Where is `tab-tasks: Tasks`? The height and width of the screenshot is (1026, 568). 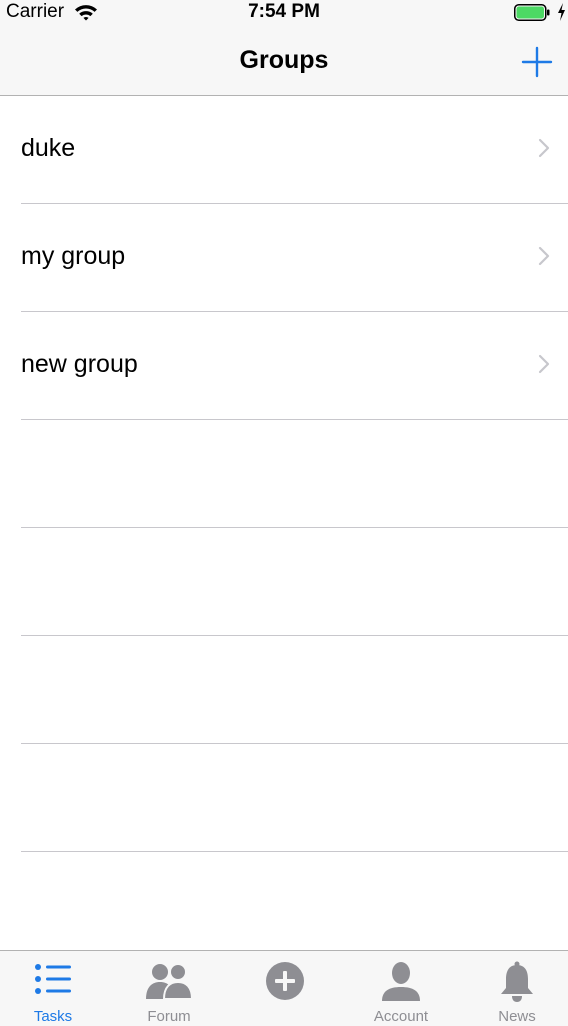 tab-tasks: Tasks is located at coordinates (55, 988).